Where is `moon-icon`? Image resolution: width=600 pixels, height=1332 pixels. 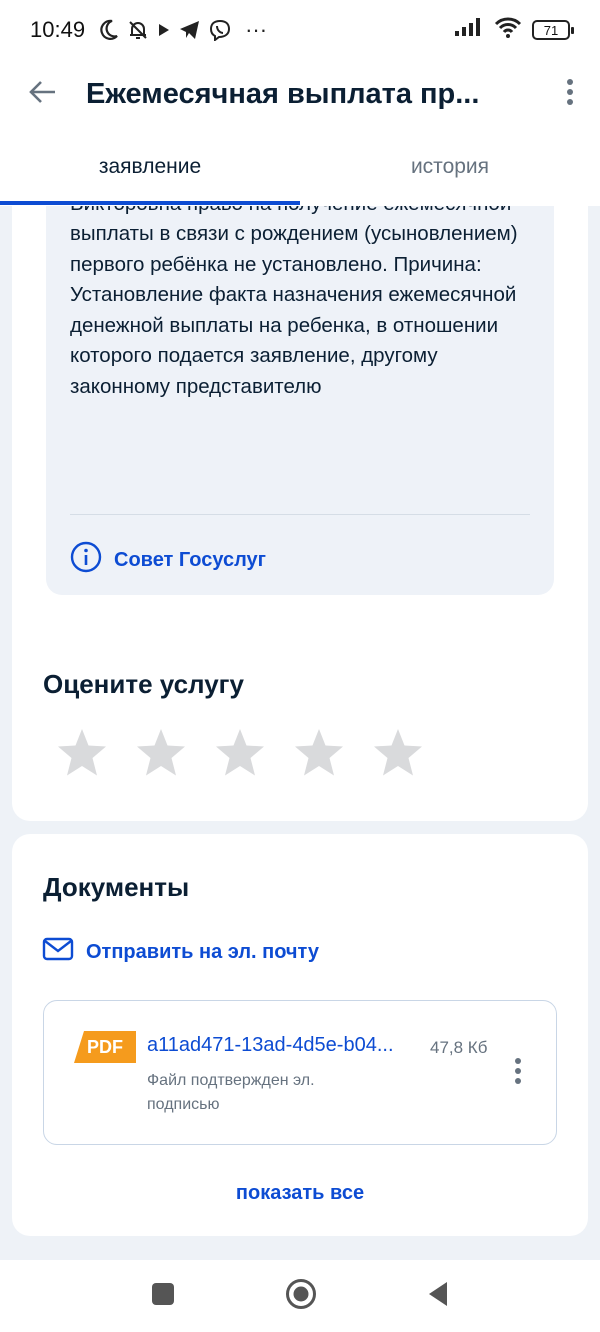
moon-icon is located at coordinates (109, 30).